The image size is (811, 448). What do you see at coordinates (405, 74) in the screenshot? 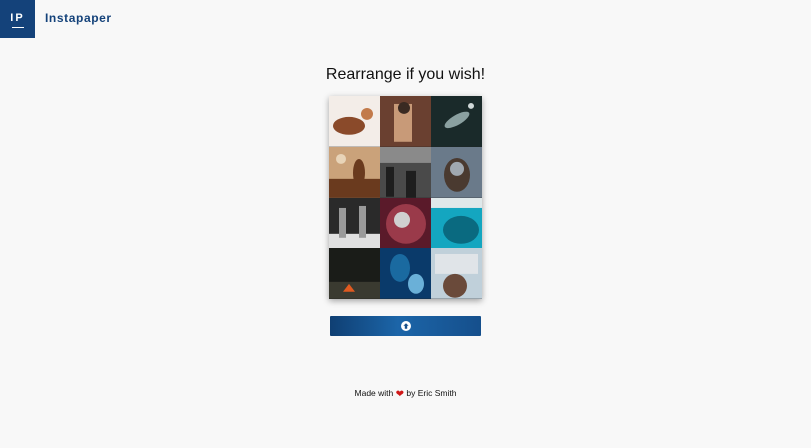
I see `page-title: Rearrange if you wish!` at bounding box center [405, 74].